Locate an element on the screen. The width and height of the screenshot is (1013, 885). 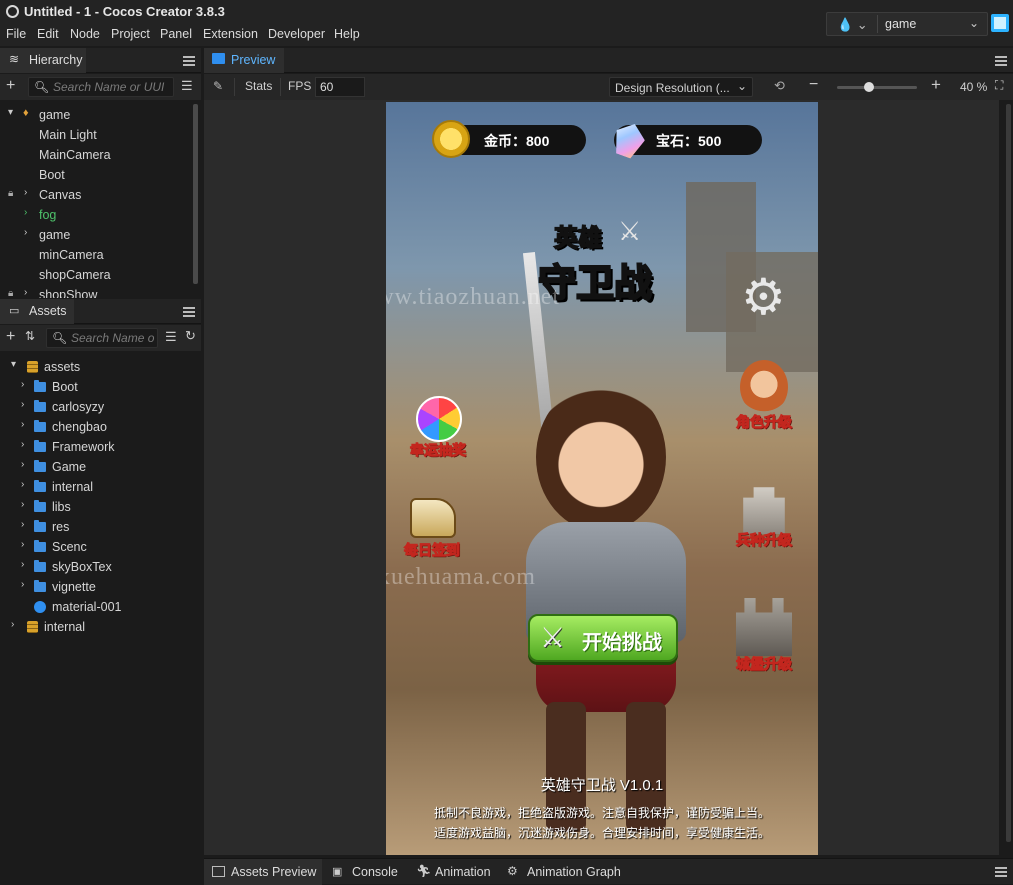
preview-scrollbar is located at coordinates (1008, 473).